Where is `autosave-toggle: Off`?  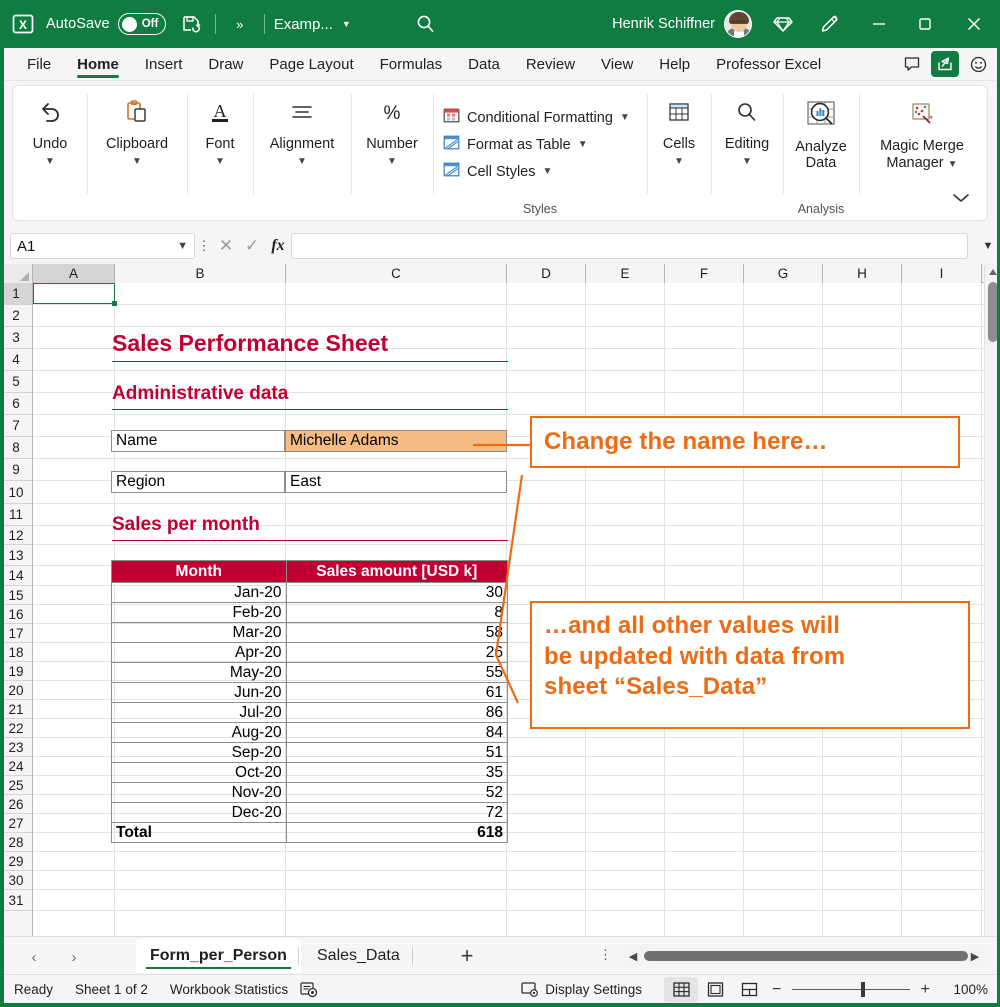
autosave-toggle: Off is located at coordinates (141, 24).